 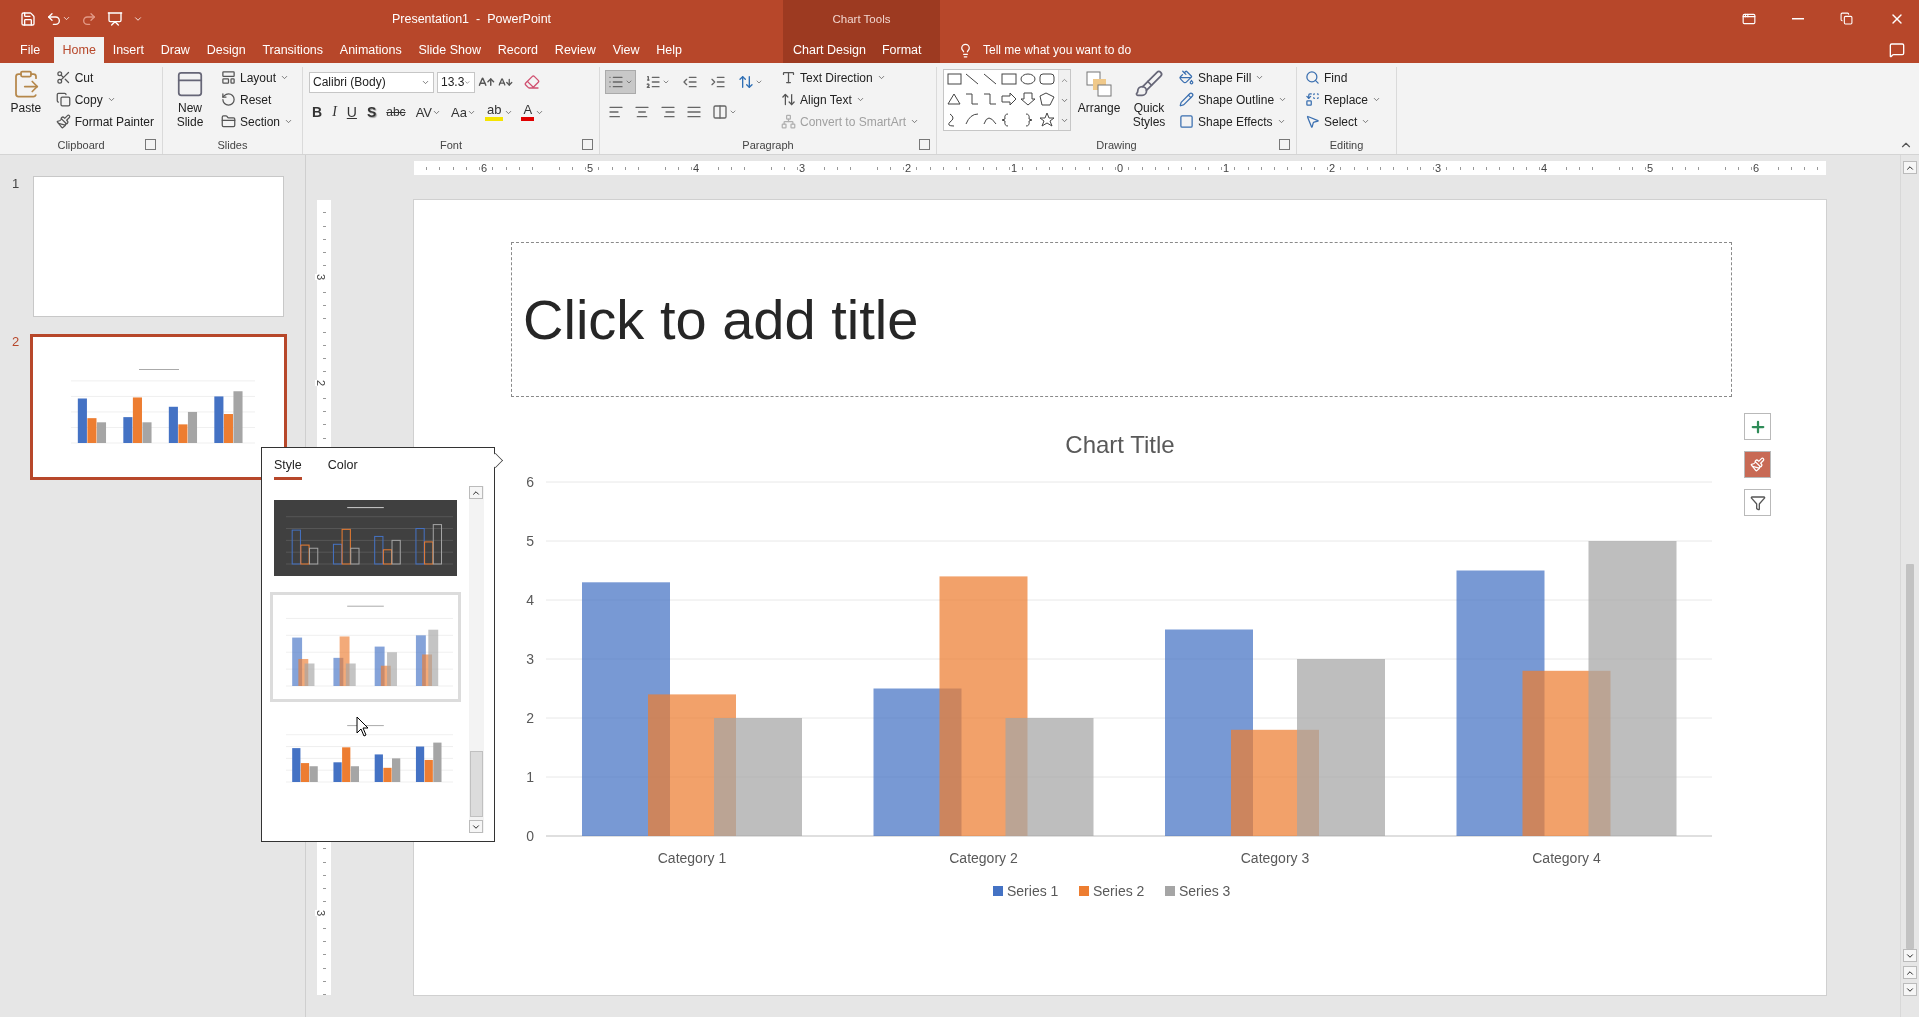 I want to click on cursor-icon, so click(x=363, y=726).